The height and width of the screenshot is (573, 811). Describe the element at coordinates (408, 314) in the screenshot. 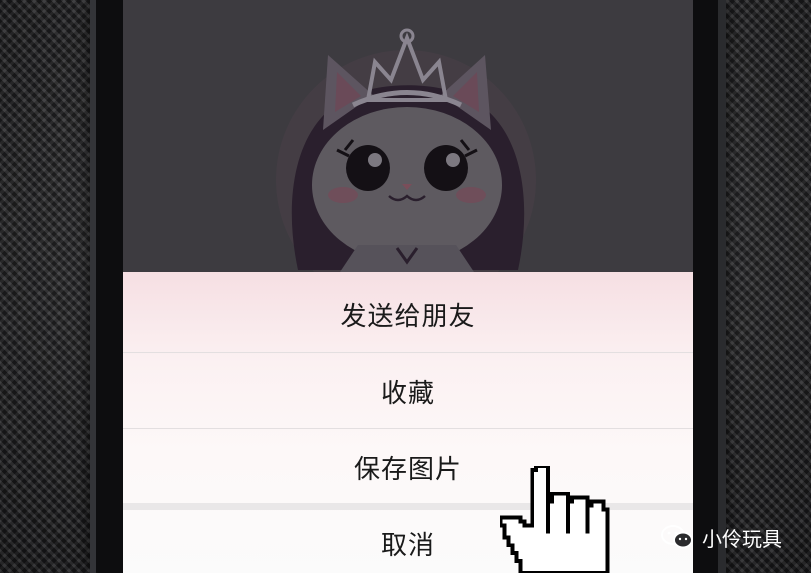

I see `send-to-friend-button: 发送给朋友` at that location.